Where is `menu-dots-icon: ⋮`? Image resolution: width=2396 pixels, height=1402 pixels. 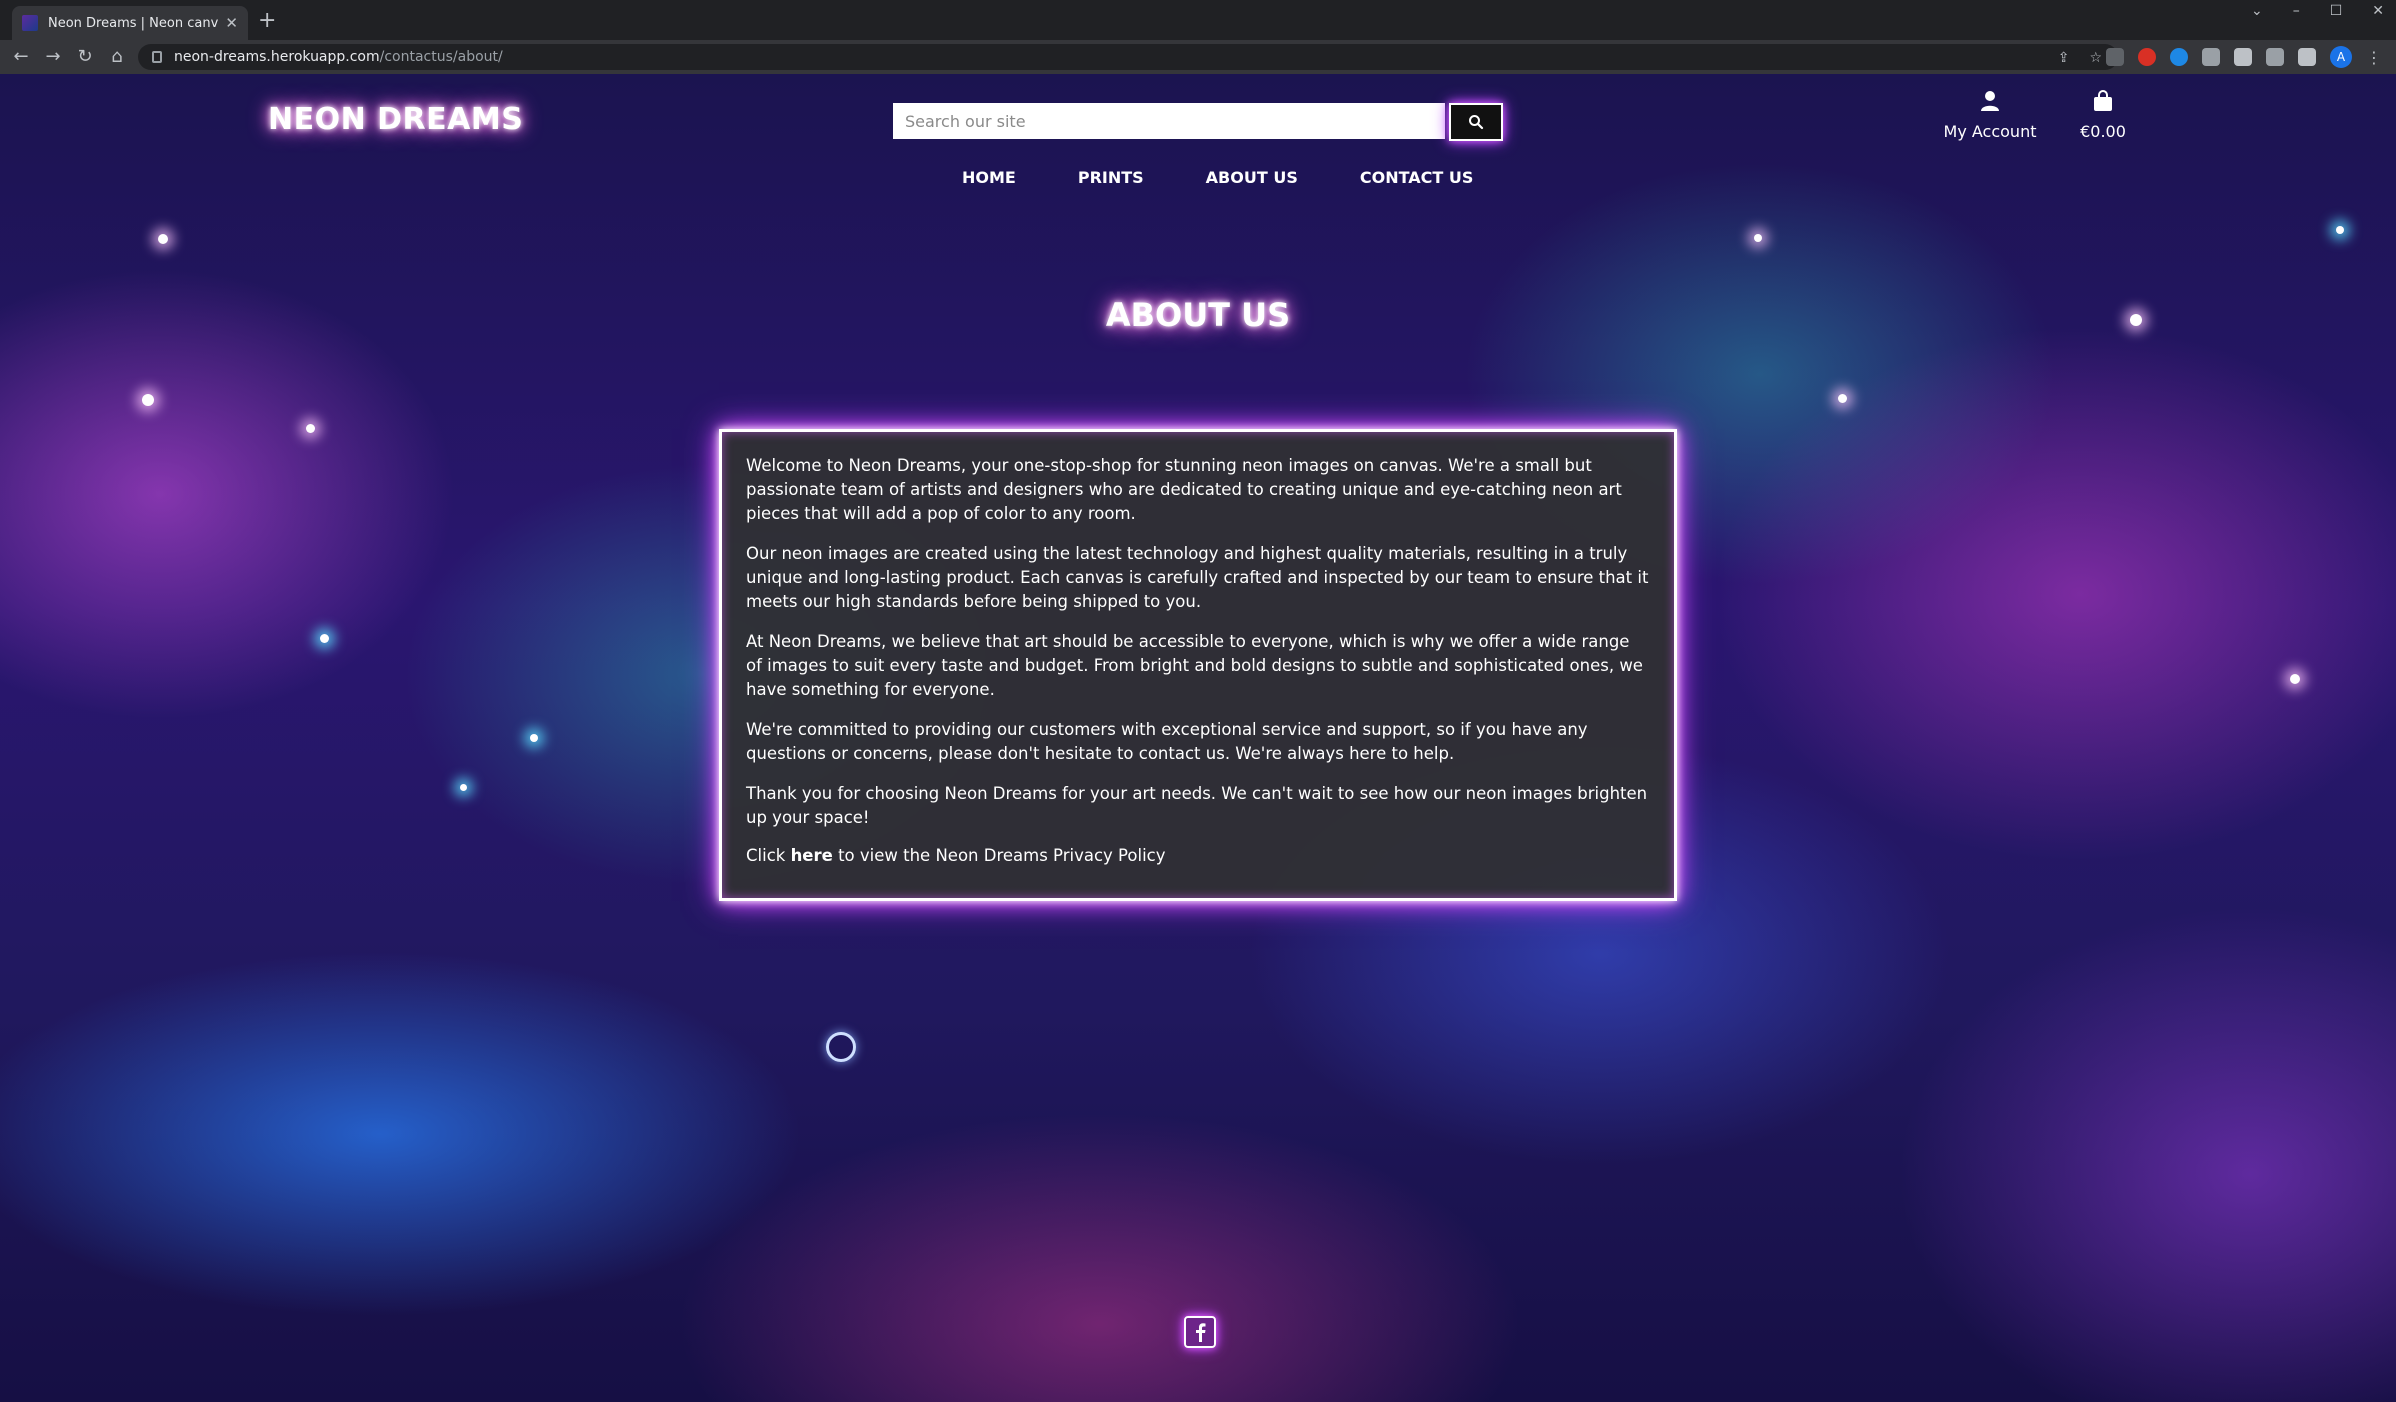 menu-dots-icon: ⋮ is located at coordinates (2374, 57).